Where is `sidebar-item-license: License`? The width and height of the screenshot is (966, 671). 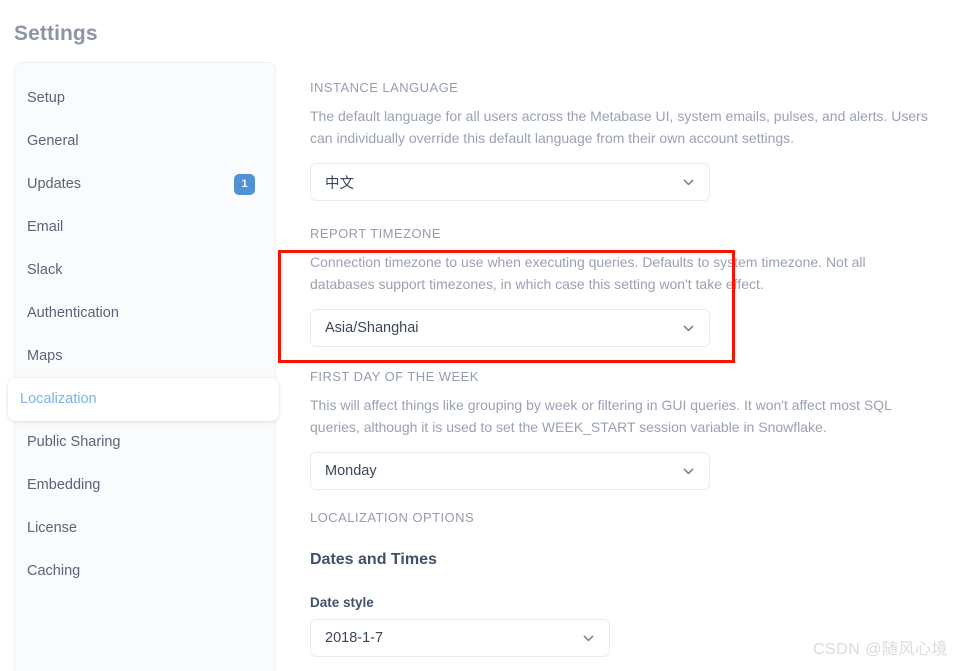 sidebar-item-license: License is located at coordinates (145, 528).